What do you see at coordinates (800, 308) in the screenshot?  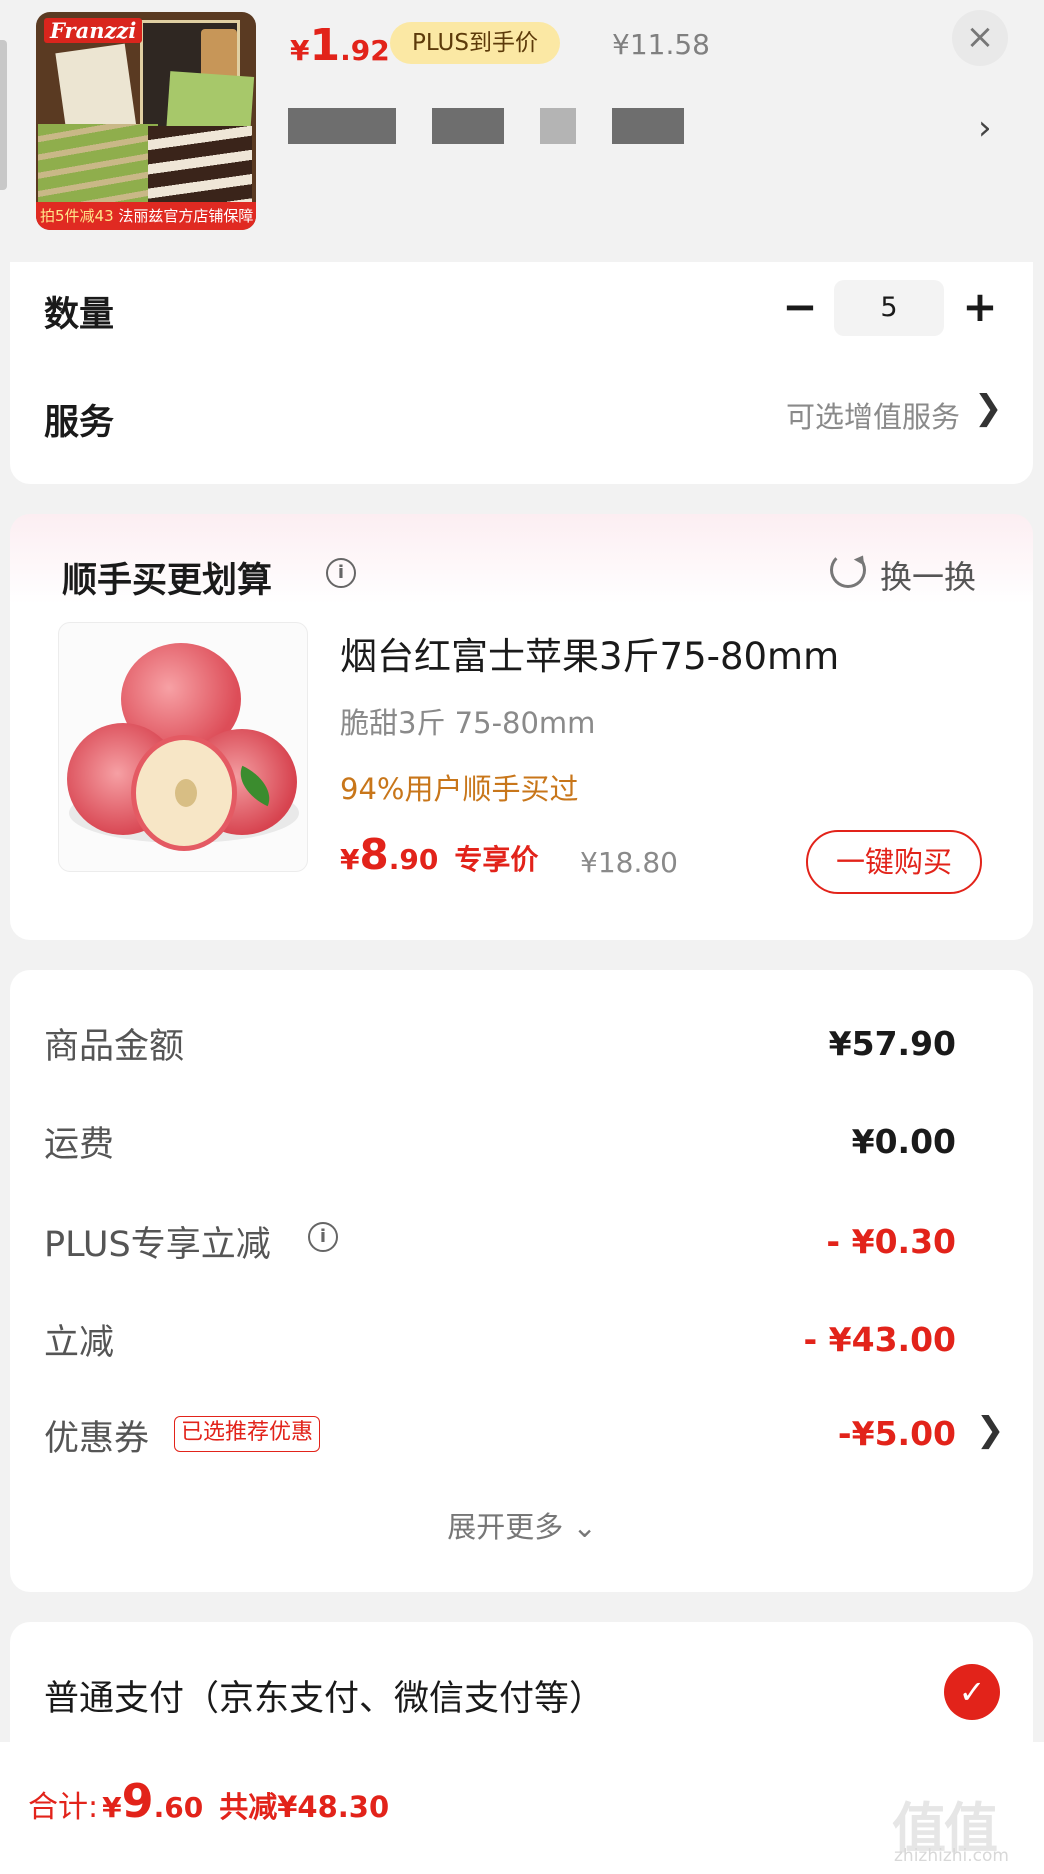 I see `quantity-decrease-button: −` at bounding box center [800, 308].